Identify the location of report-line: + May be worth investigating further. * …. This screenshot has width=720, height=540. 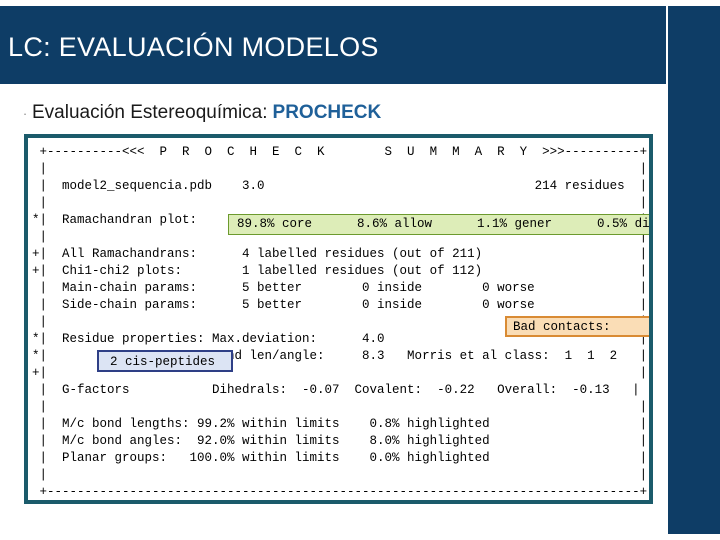
(338, 502).